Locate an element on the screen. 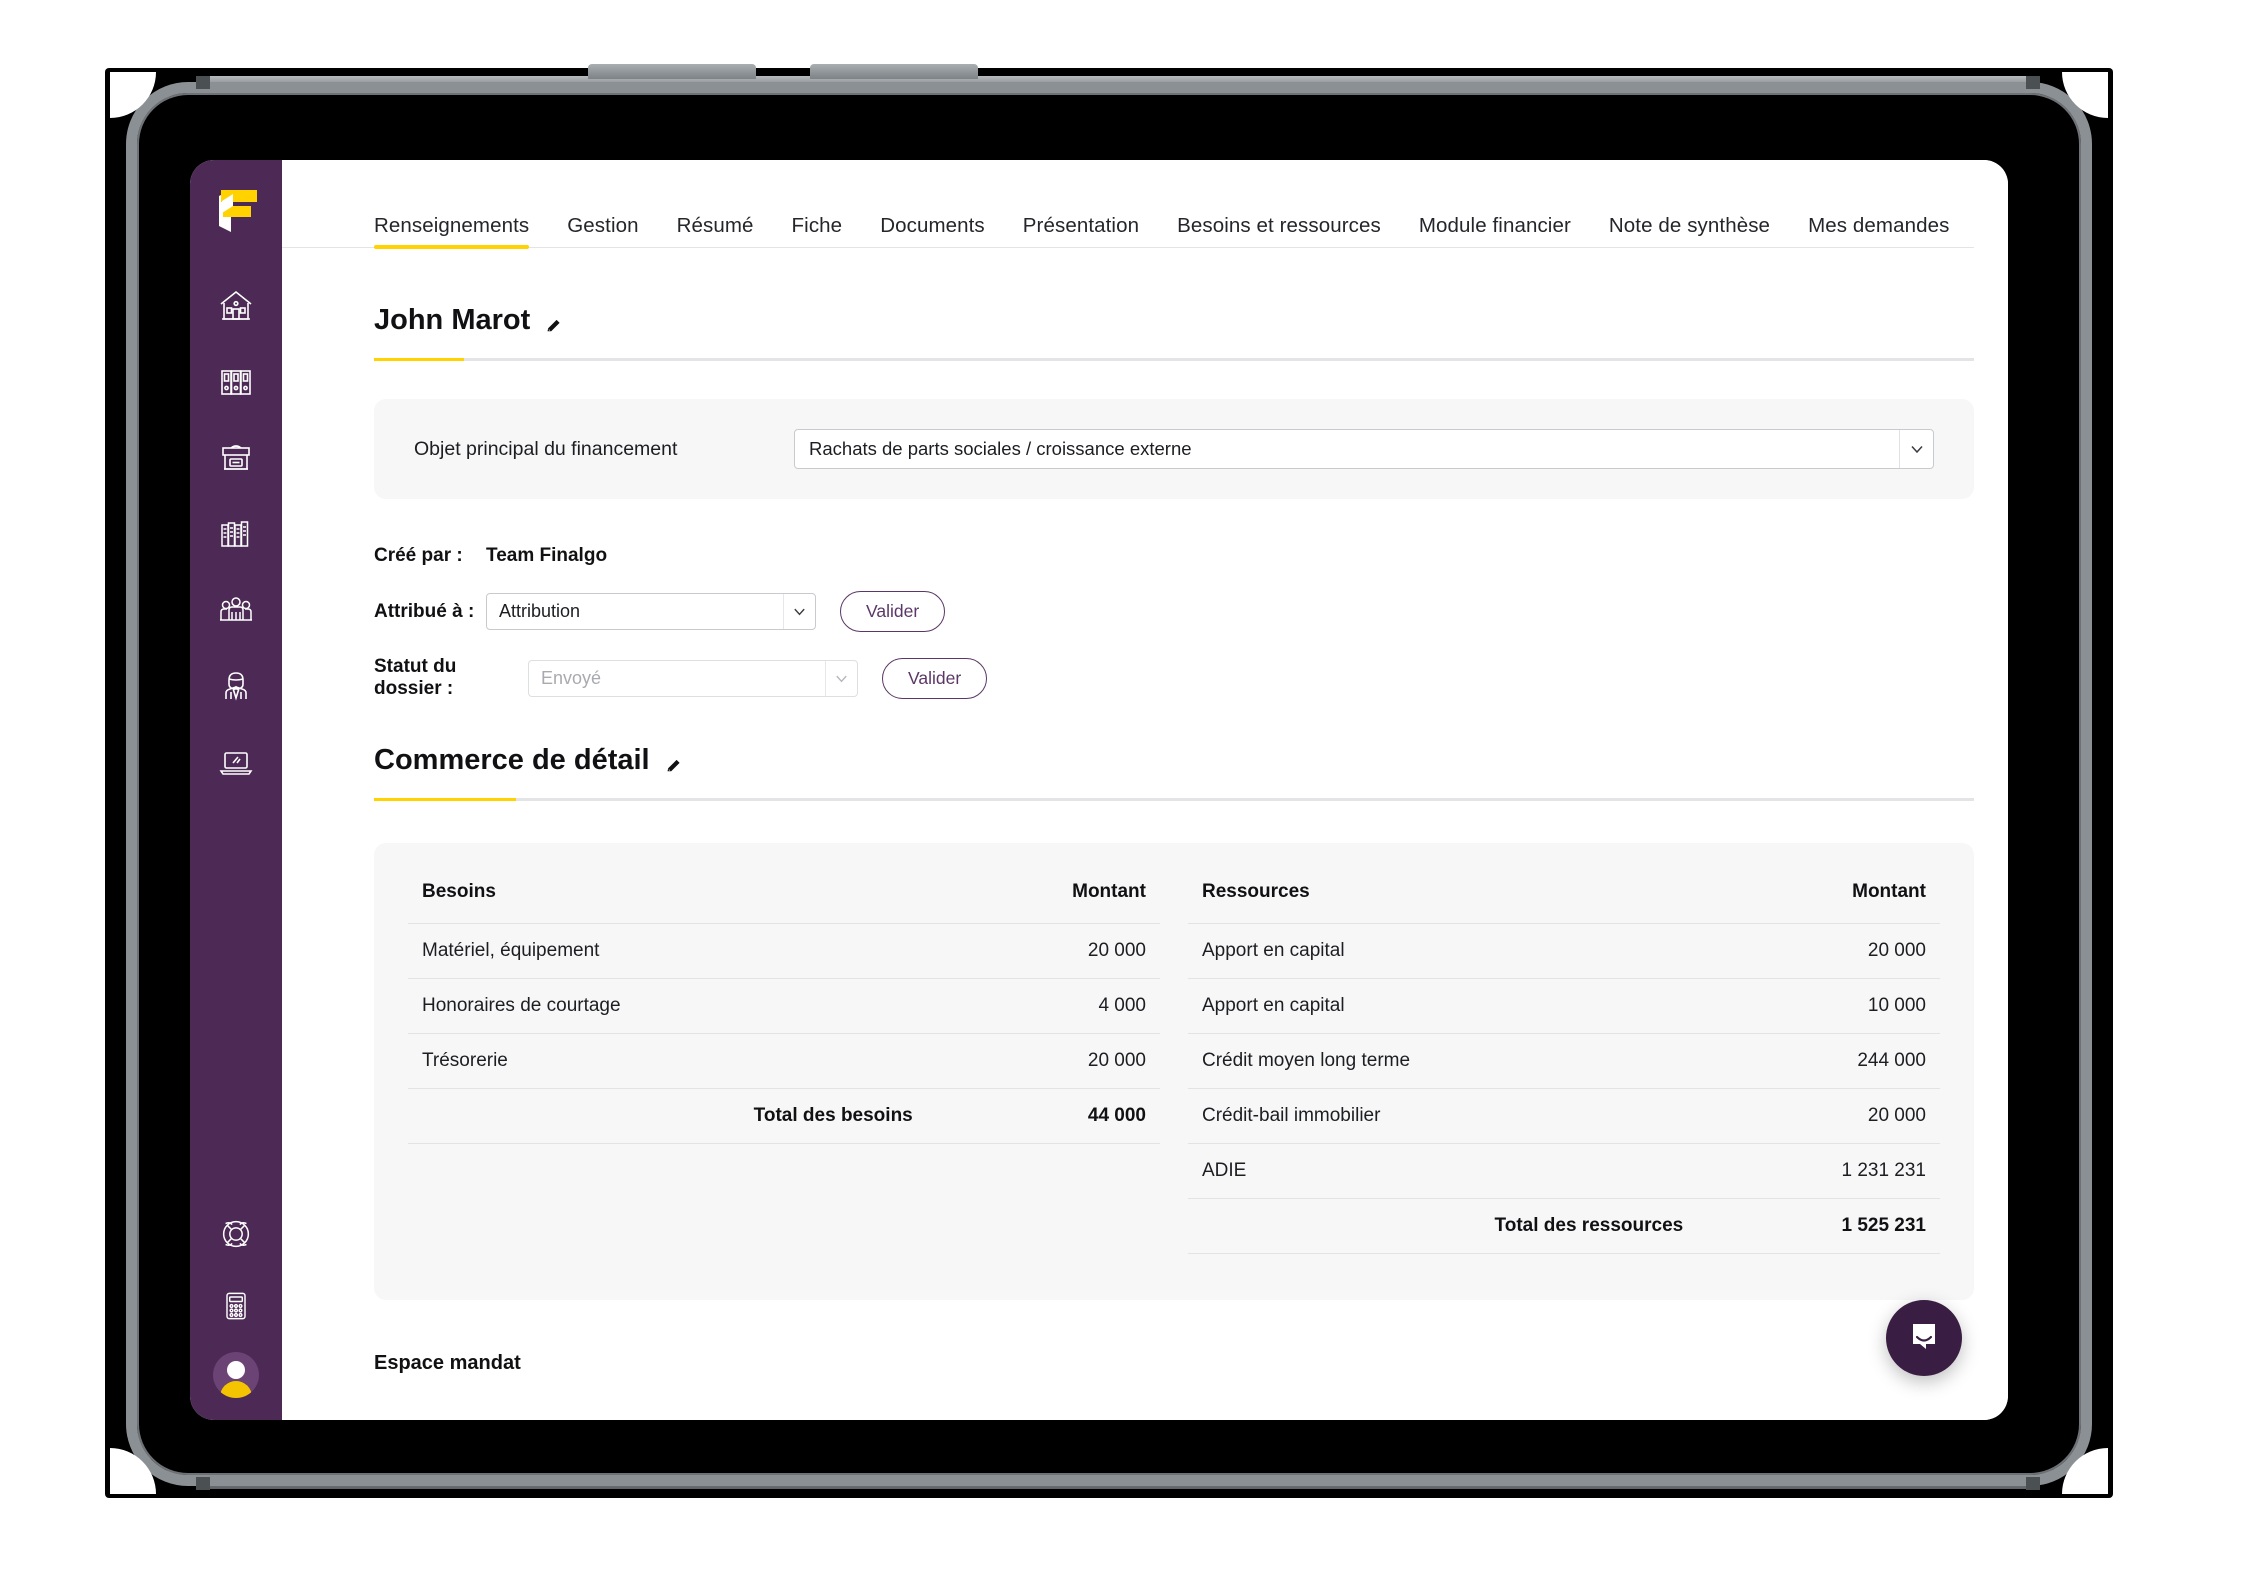 This screenshot has width=2255, height=1591. volume-up-button is located at coordinates (672, 71).